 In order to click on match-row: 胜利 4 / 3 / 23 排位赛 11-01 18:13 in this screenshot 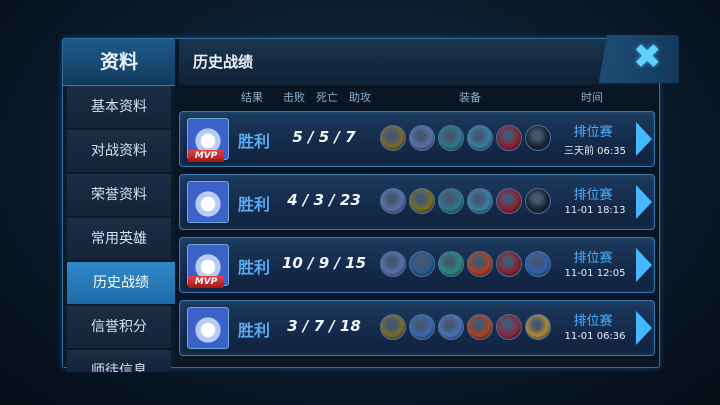, I will do `click(417, 202)`.